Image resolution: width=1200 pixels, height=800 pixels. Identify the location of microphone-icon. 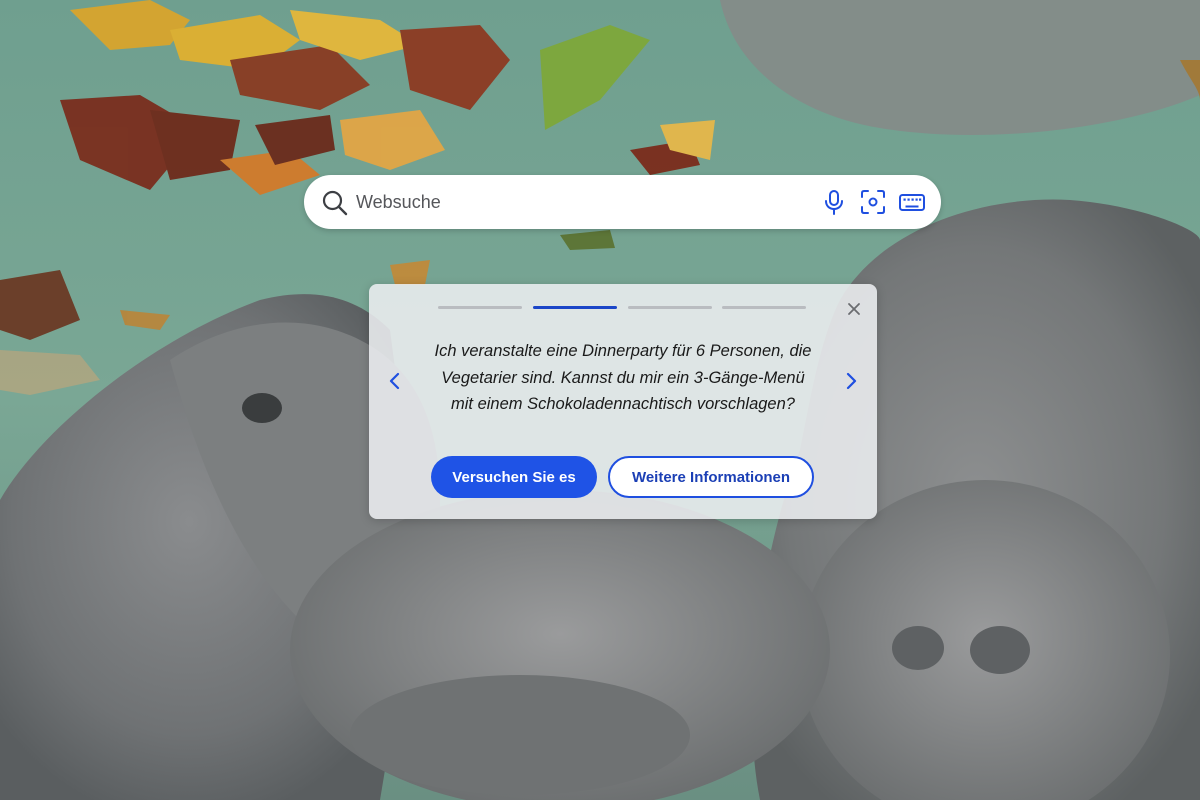
(834, 202).